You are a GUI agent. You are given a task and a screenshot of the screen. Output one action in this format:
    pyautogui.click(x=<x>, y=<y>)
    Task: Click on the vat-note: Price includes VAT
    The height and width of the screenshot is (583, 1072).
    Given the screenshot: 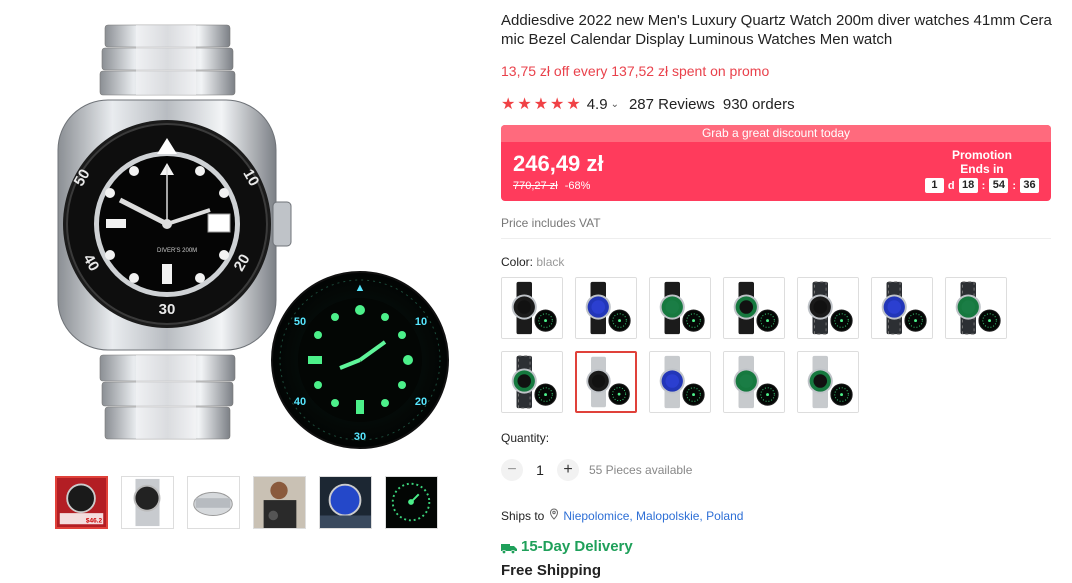 What is the action you would take?
    pyautogui.click(x=551, y=223)
    